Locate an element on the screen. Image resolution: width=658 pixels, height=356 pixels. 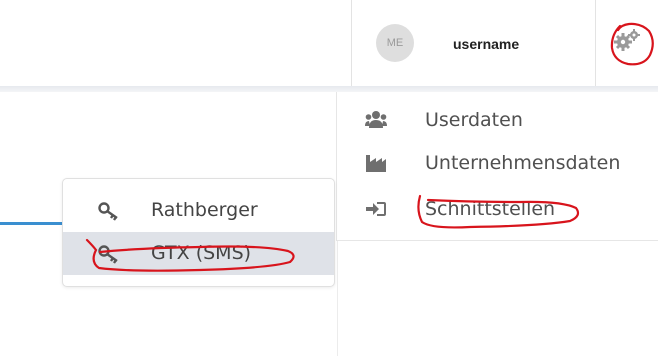
submenu-item-rathberger: Rathberger is located at coordinates (198, 210).